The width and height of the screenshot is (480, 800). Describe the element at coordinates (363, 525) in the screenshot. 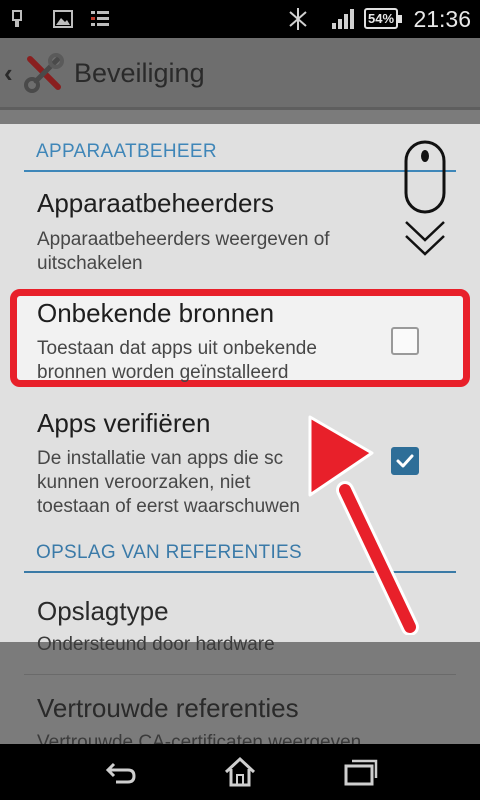

I see `red-arrow-icon` at that location.